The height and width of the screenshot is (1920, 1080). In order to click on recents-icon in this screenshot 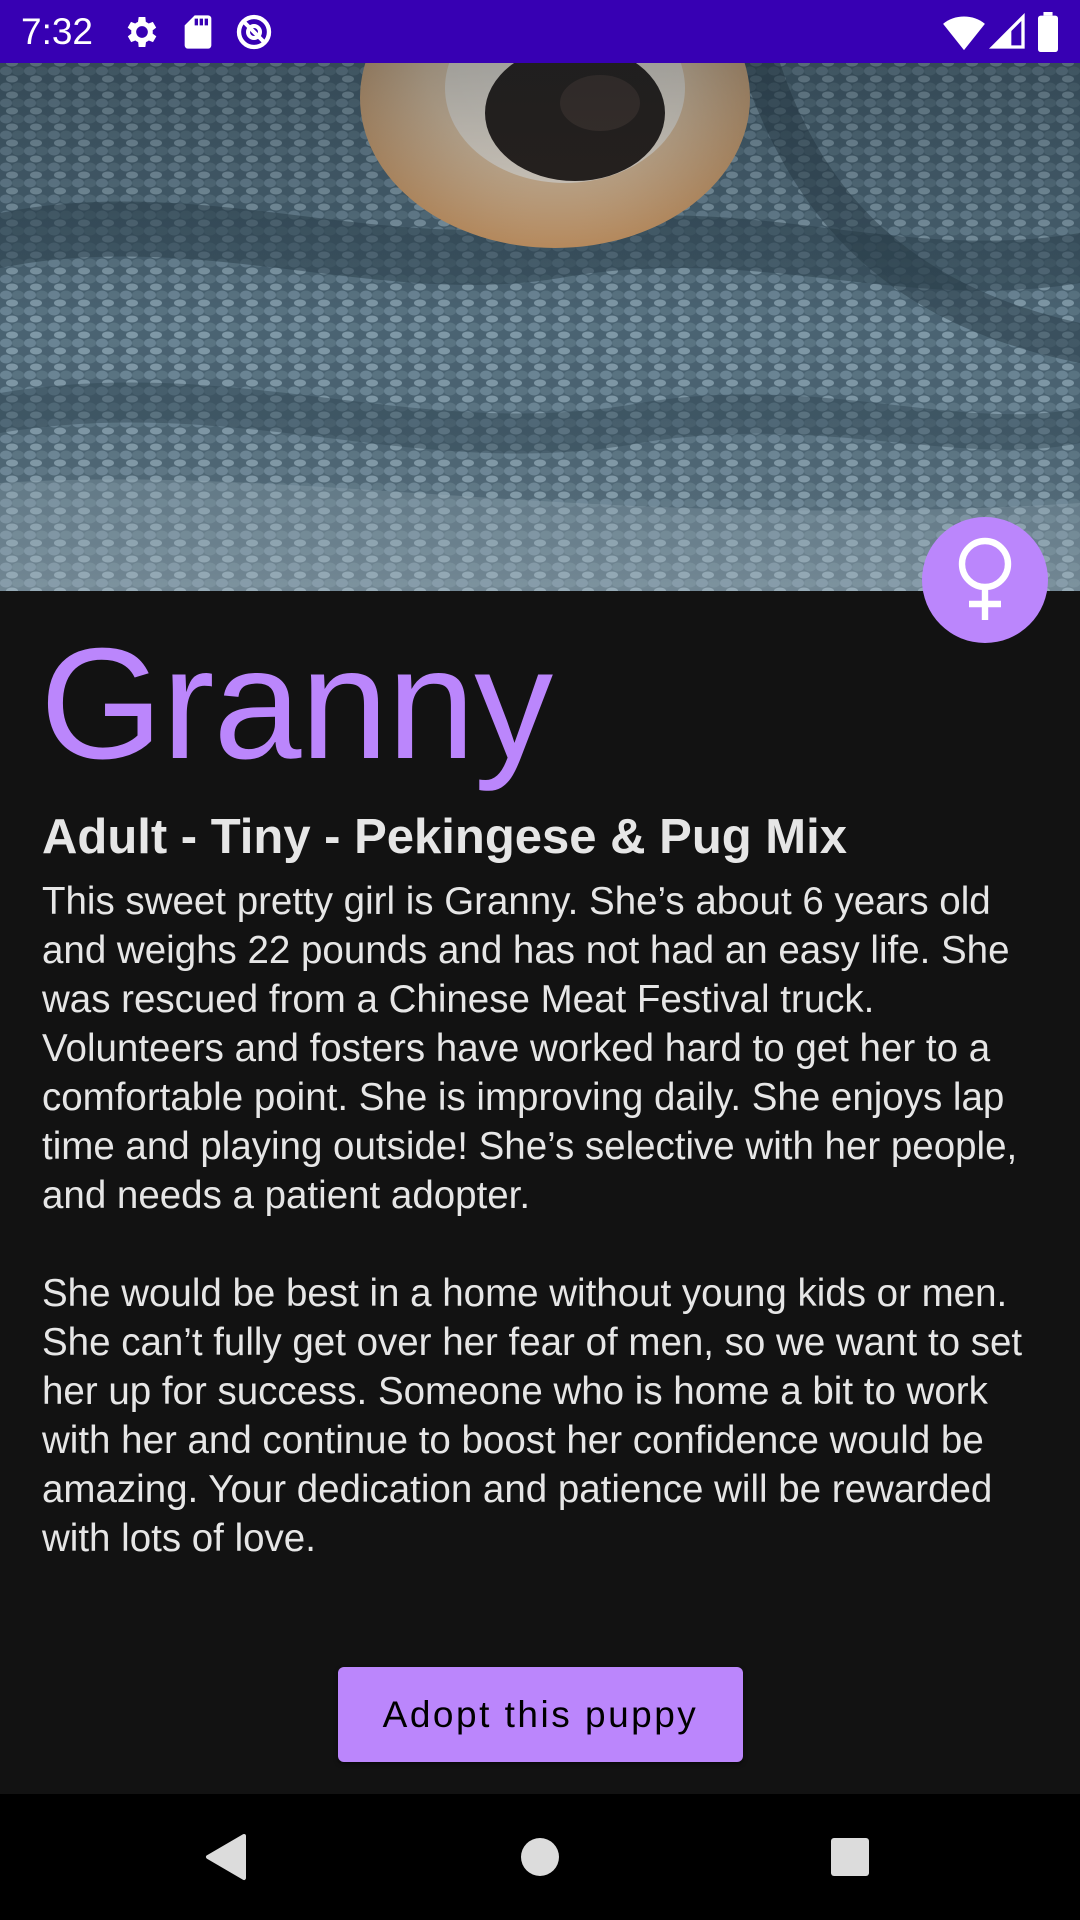, I will do `click(850, 1857)`.